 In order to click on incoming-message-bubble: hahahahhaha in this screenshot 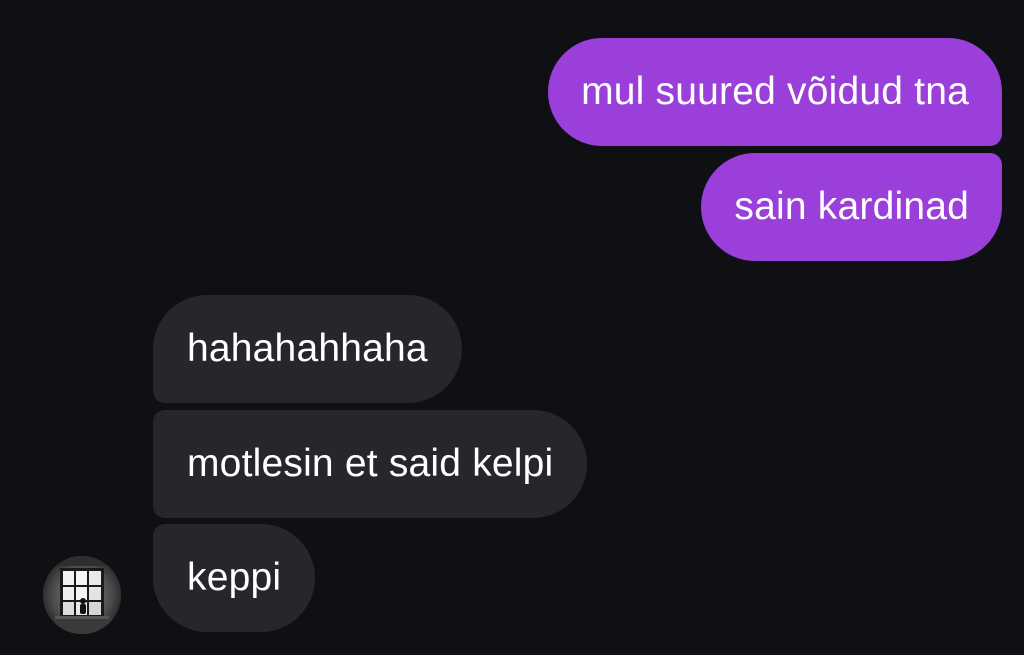, I will do `click(307, 349)`.